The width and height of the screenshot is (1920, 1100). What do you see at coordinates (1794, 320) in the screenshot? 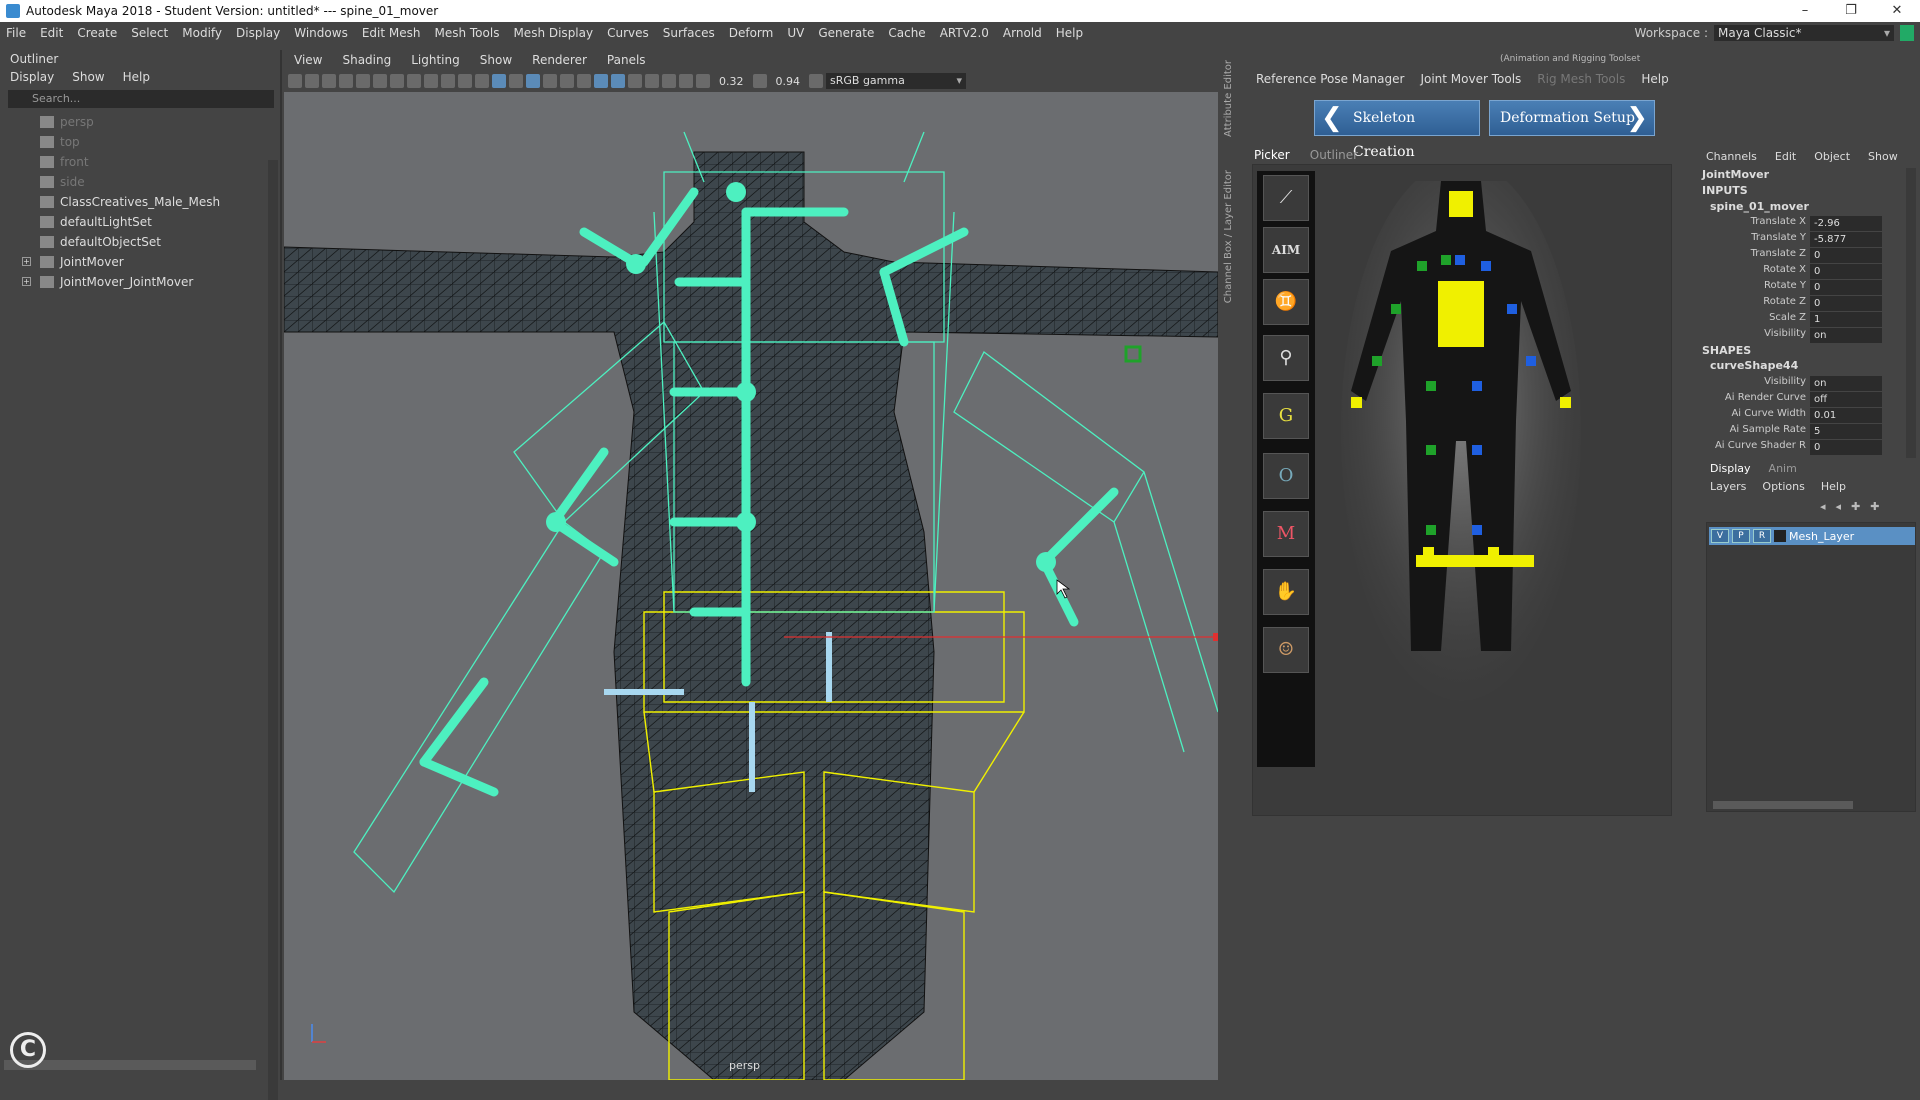
I see `channel-attr-row: Scale Z 1` at bounding box center [1794, 320].